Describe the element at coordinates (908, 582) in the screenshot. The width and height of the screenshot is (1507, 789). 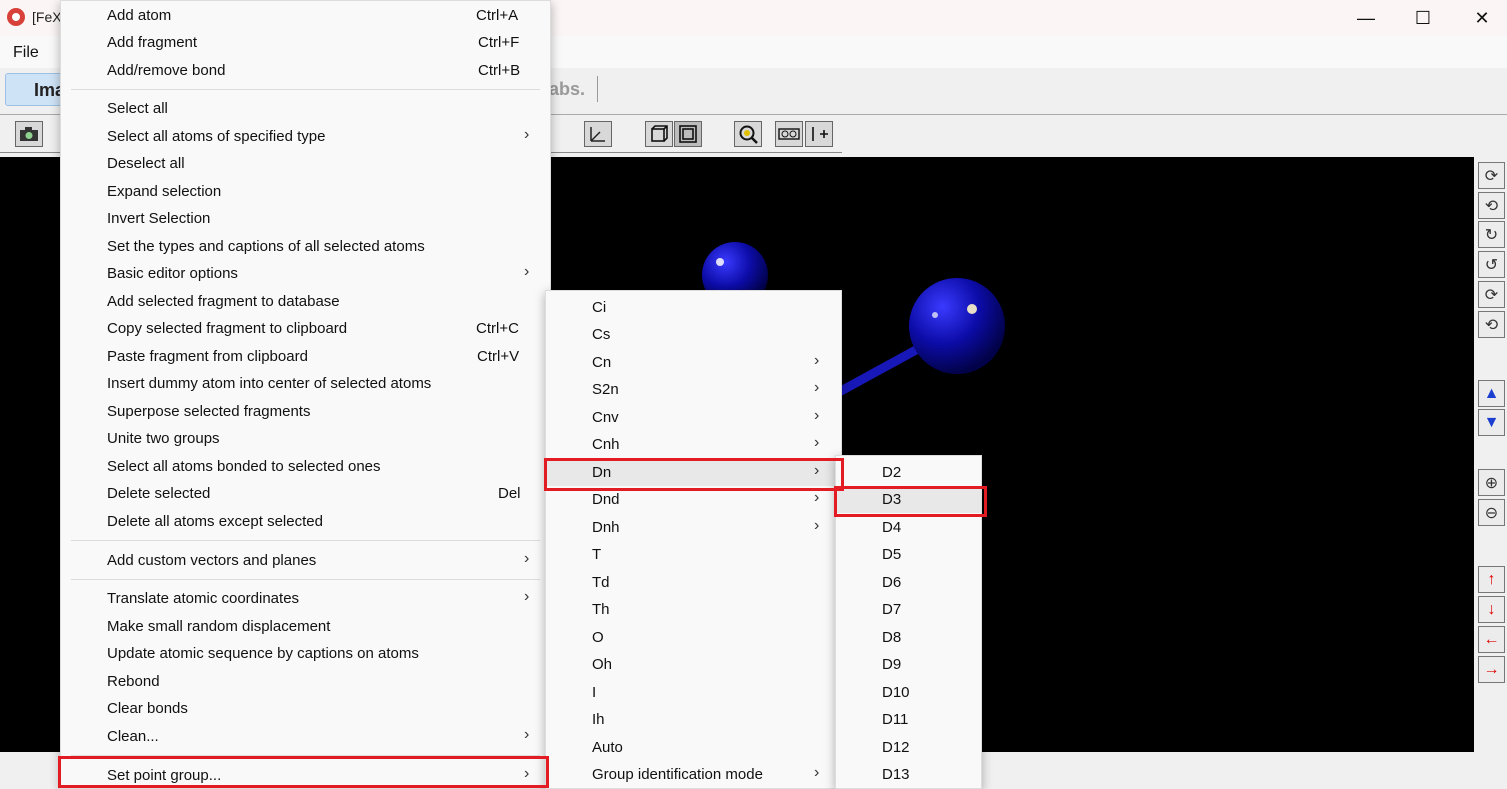
I see `menu-item-d6: D6` at that location.